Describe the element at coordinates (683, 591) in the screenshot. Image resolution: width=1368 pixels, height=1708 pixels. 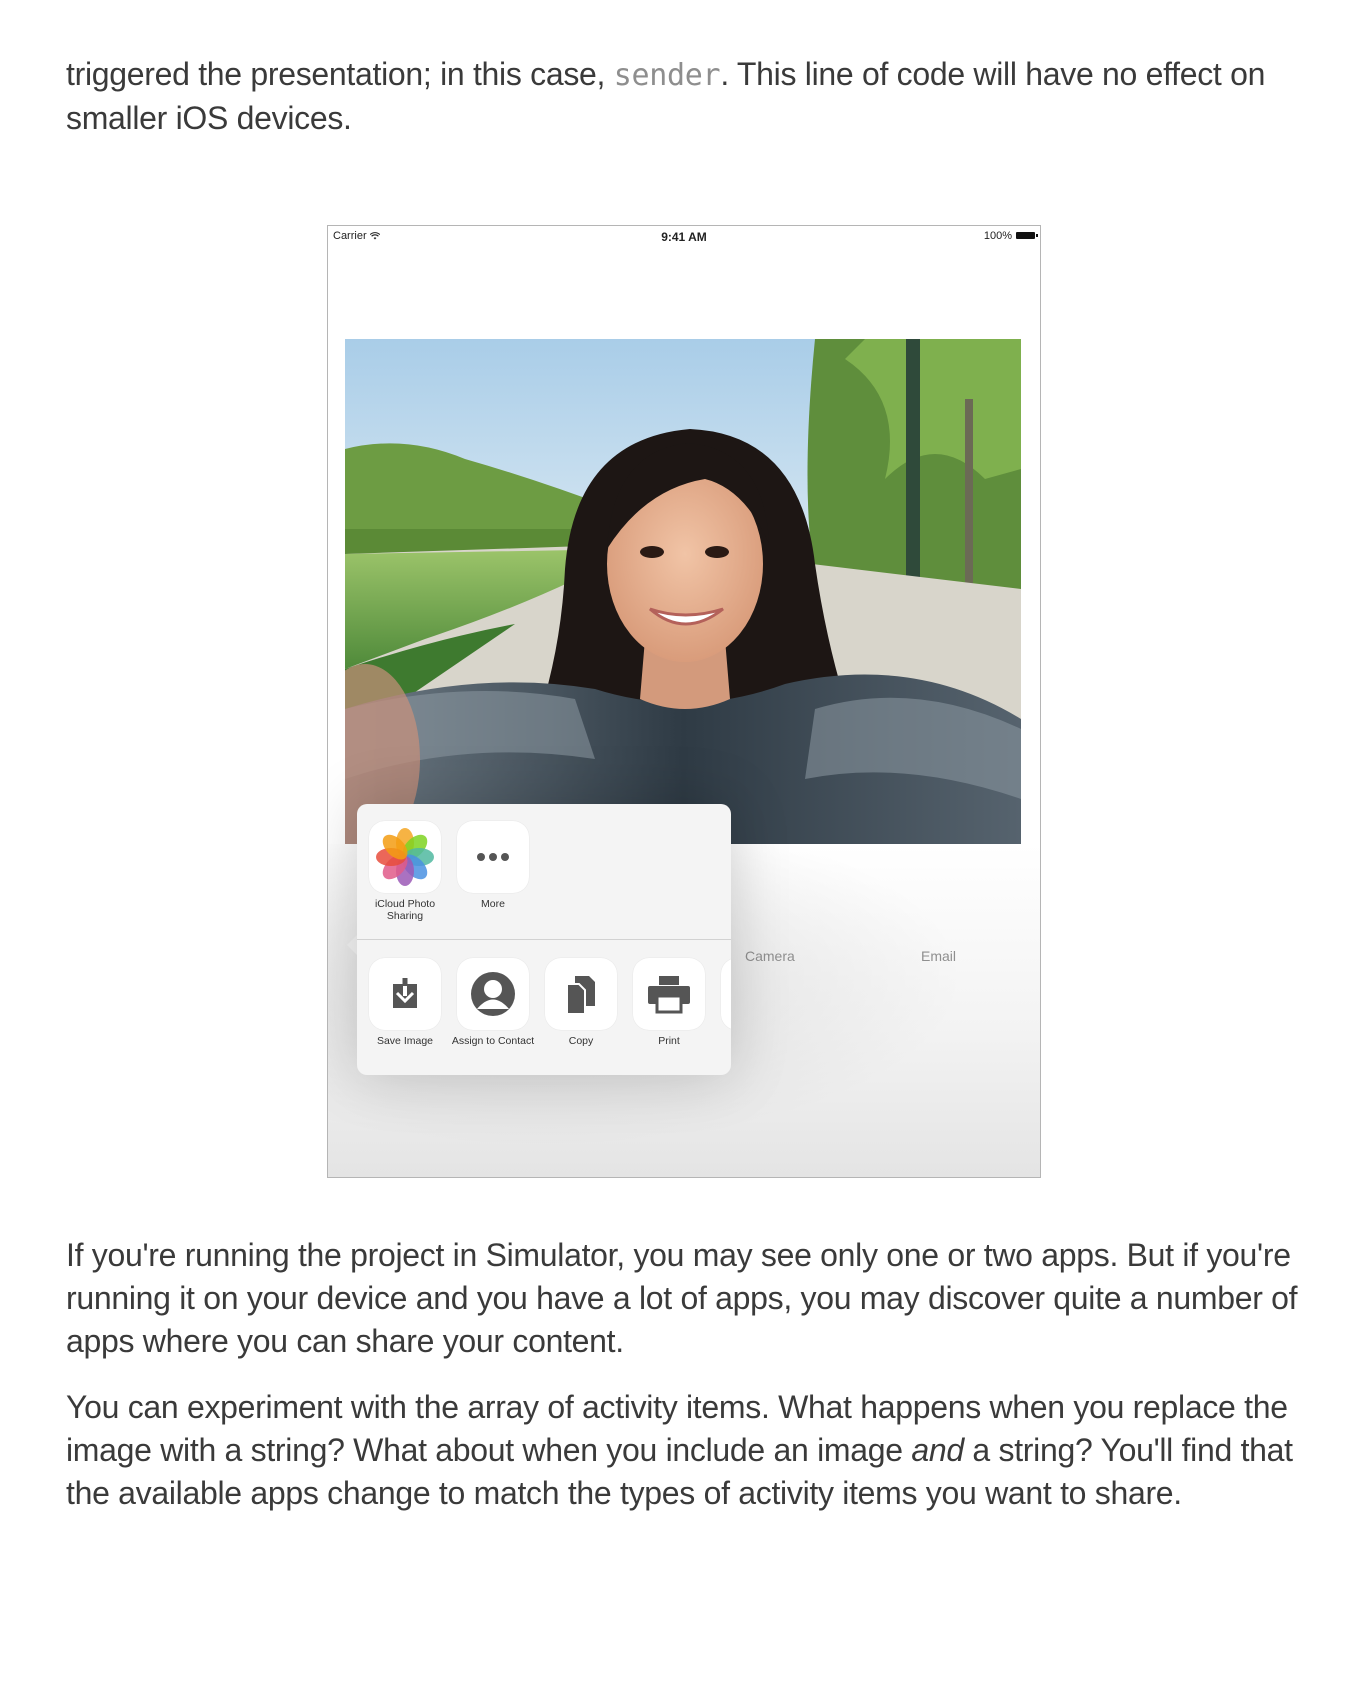
I see `selfie-photo` at that location.